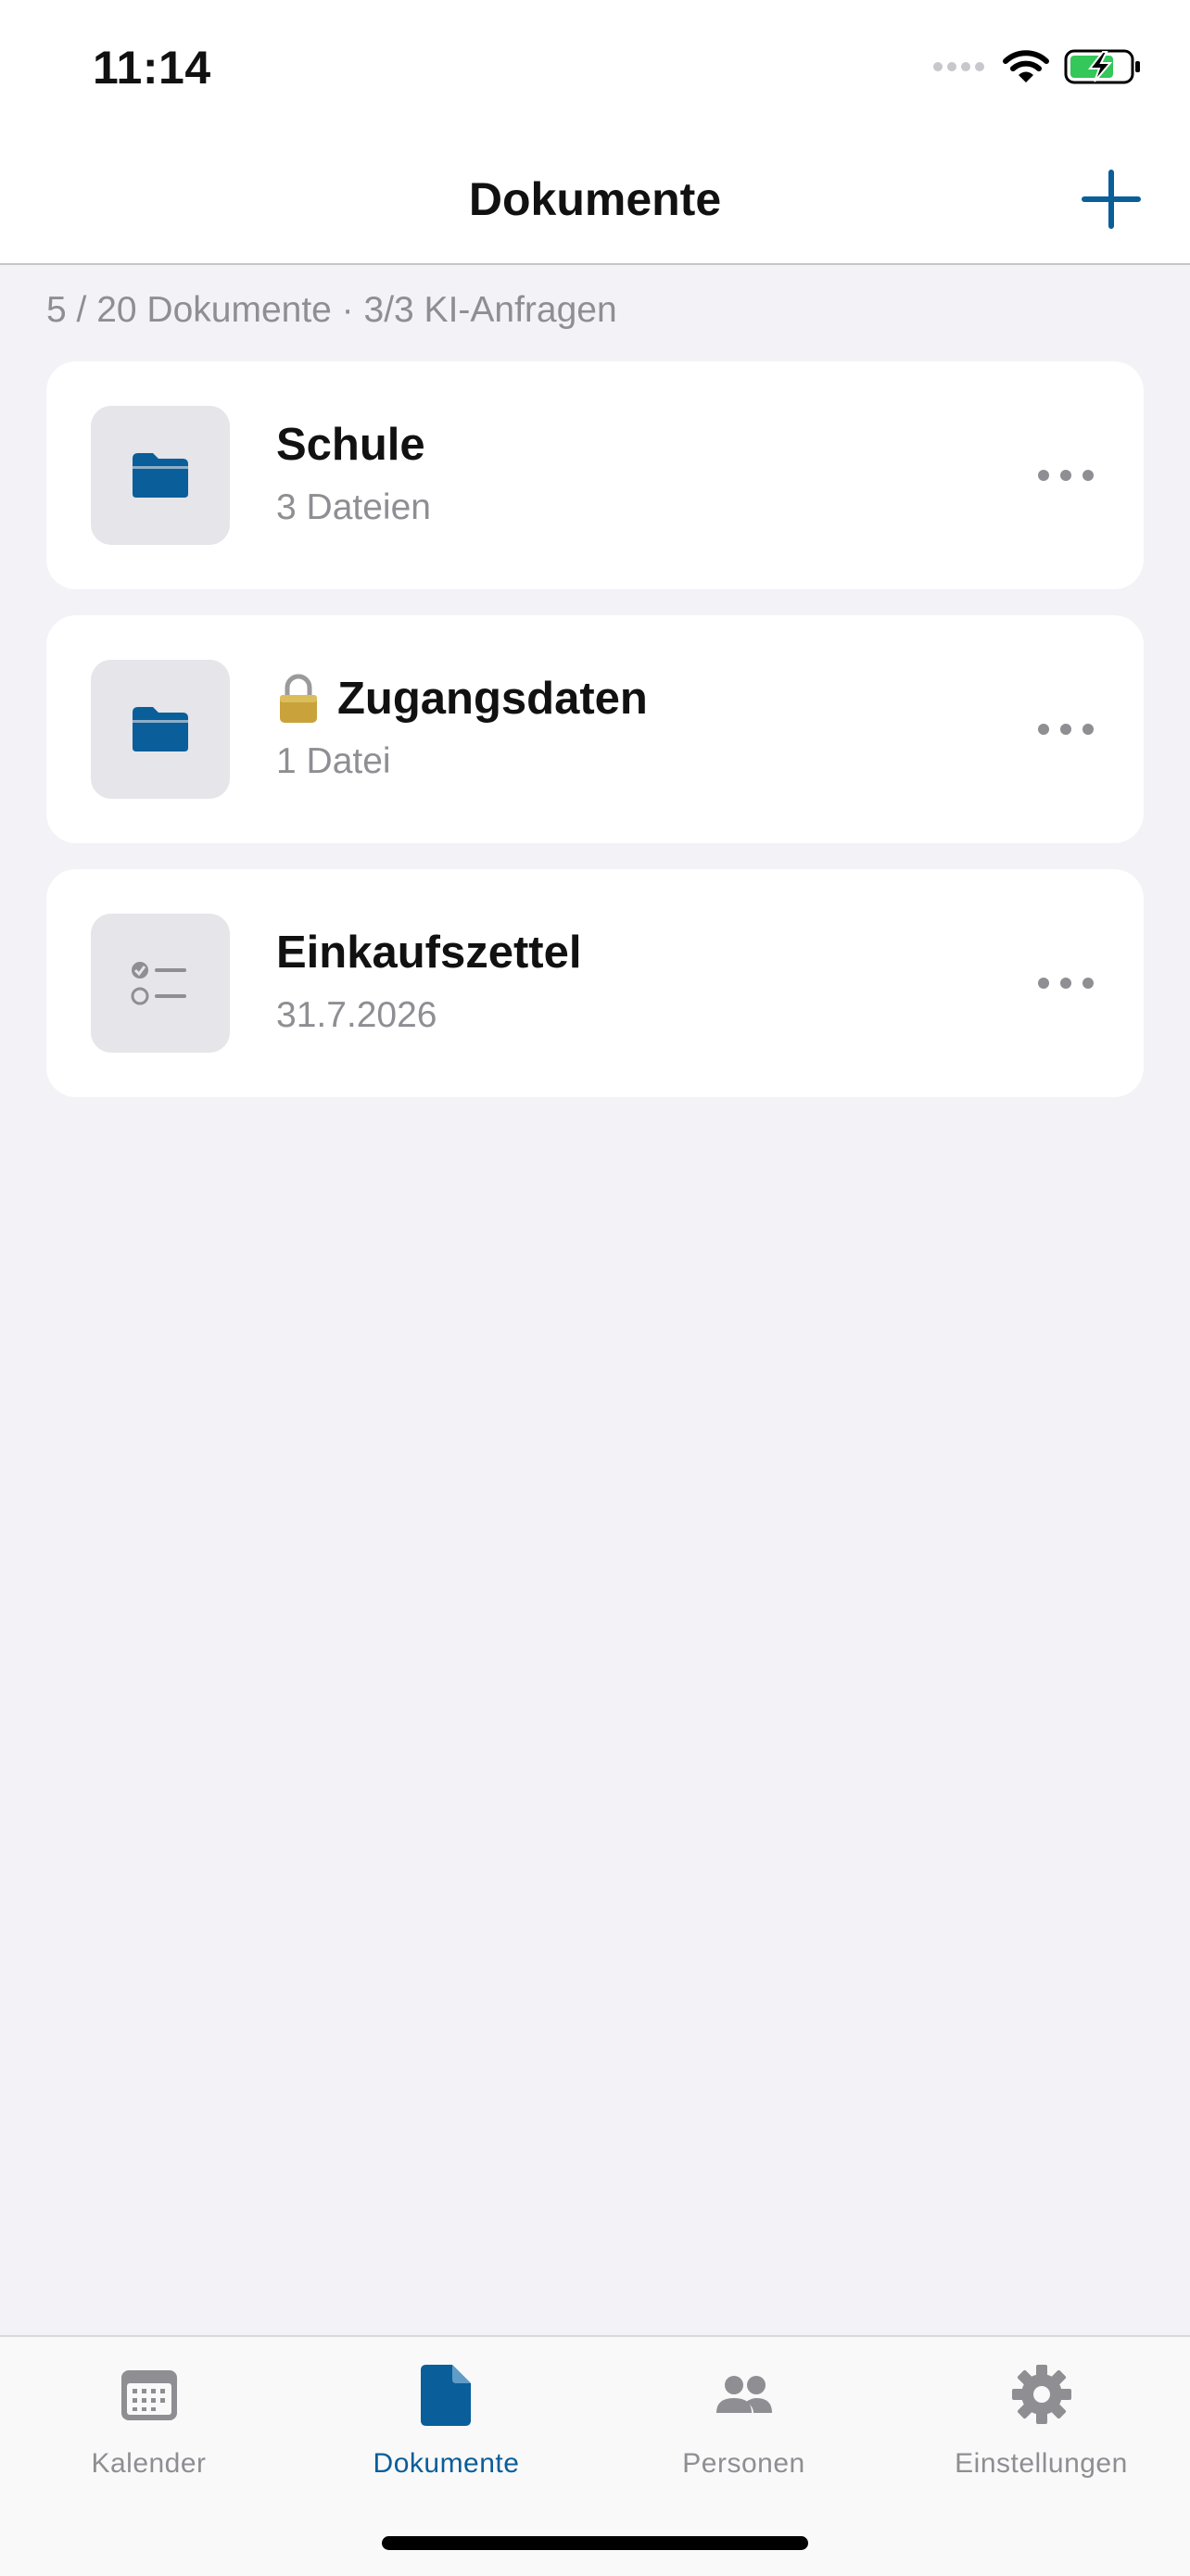 The width and height of the screenshot is (1190, 2576). I want to click on status-bar: 11:14, so click(595, 69).